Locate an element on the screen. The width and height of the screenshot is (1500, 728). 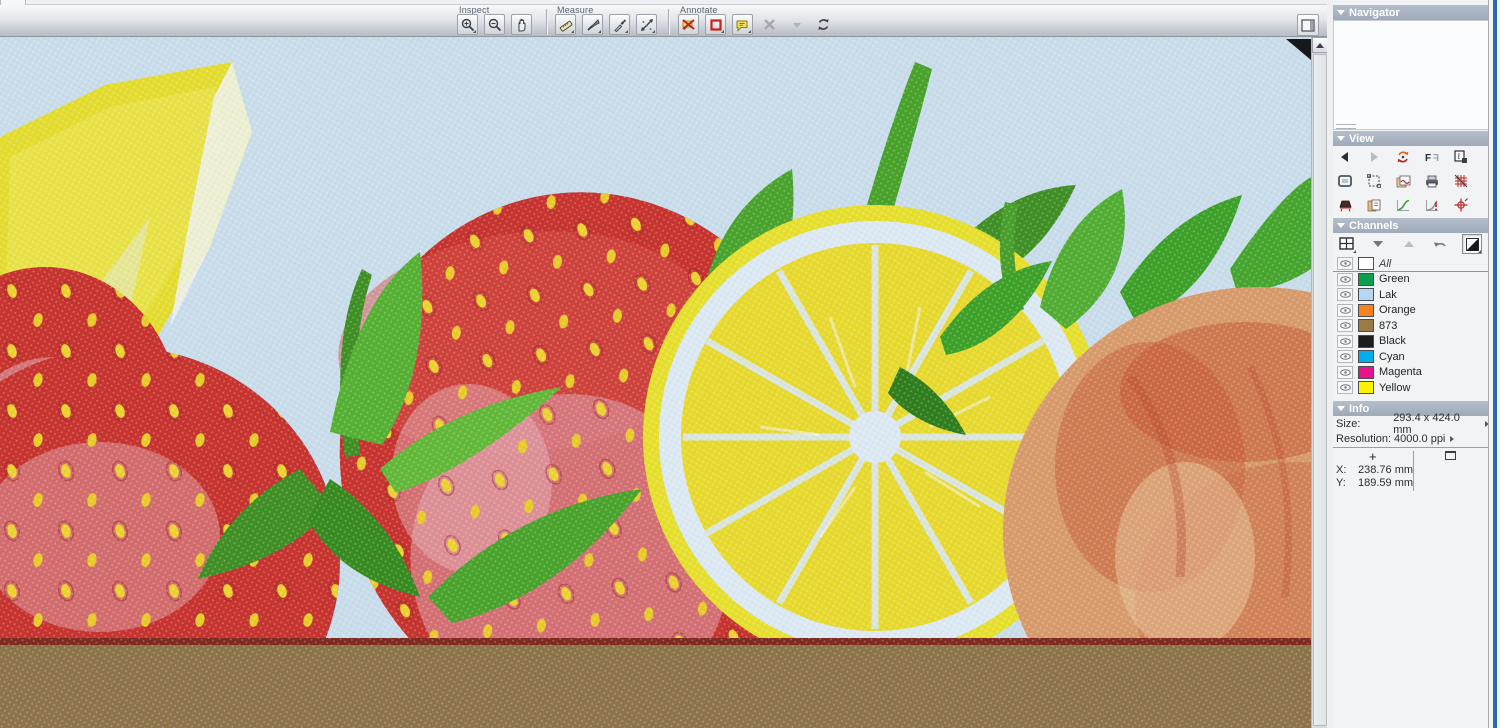
dock-border is located at coordinates (1488, 364).